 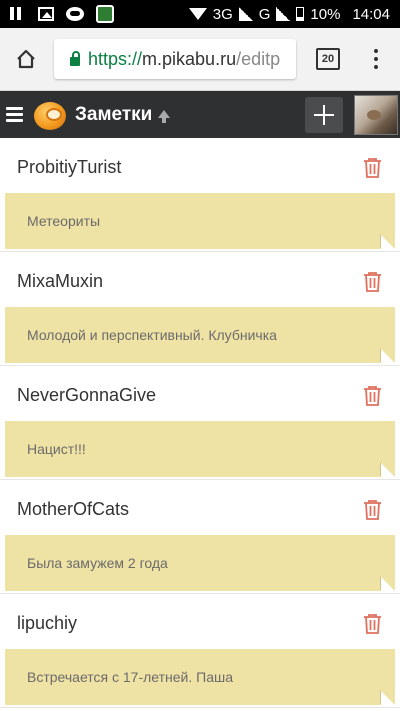 I want to click on signal-icon-secondary, so click(x=283, y=14).